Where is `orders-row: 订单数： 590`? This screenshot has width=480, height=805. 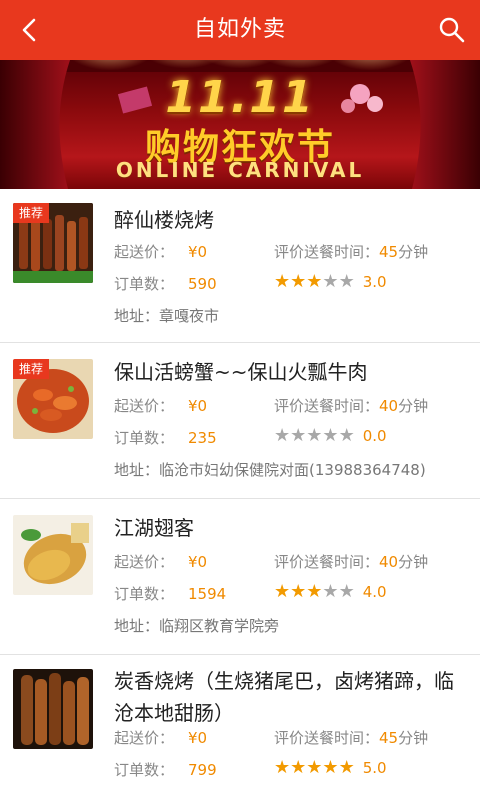 orders-row: 订单数： 590 is located at coordinates (165, 283).